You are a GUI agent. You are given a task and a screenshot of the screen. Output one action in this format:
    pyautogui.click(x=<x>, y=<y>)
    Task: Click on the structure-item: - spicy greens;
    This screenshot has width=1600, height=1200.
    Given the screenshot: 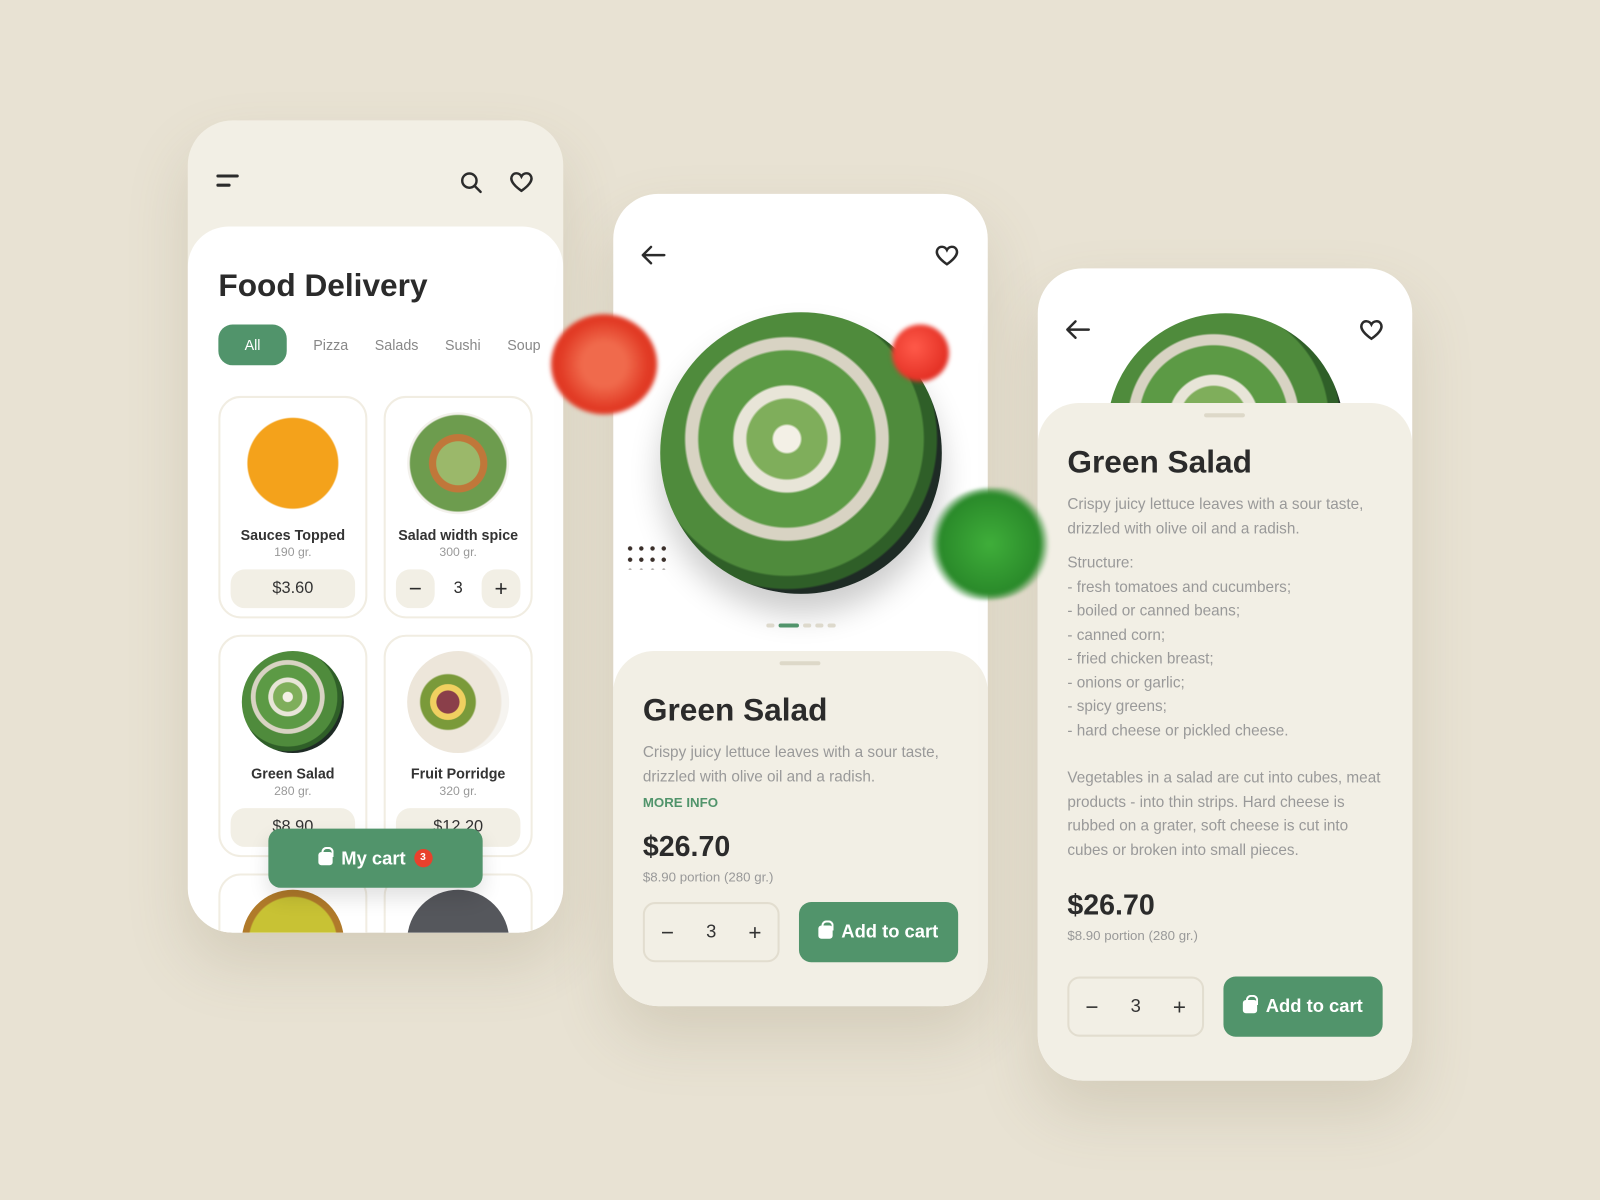 What is the action you would take?
    pyautogui.click(x=1117, y=706)
    